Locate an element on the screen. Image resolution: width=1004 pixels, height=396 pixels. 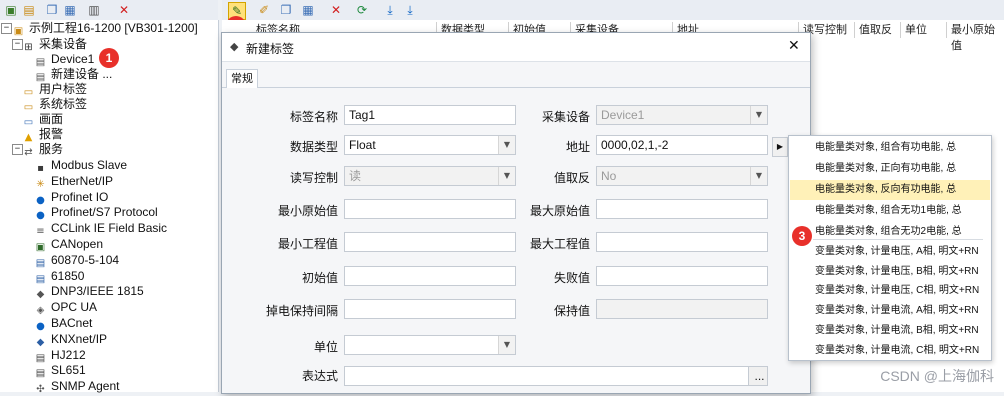
label-min-raw: 最小原始值 is located at coordinates (307, 211).